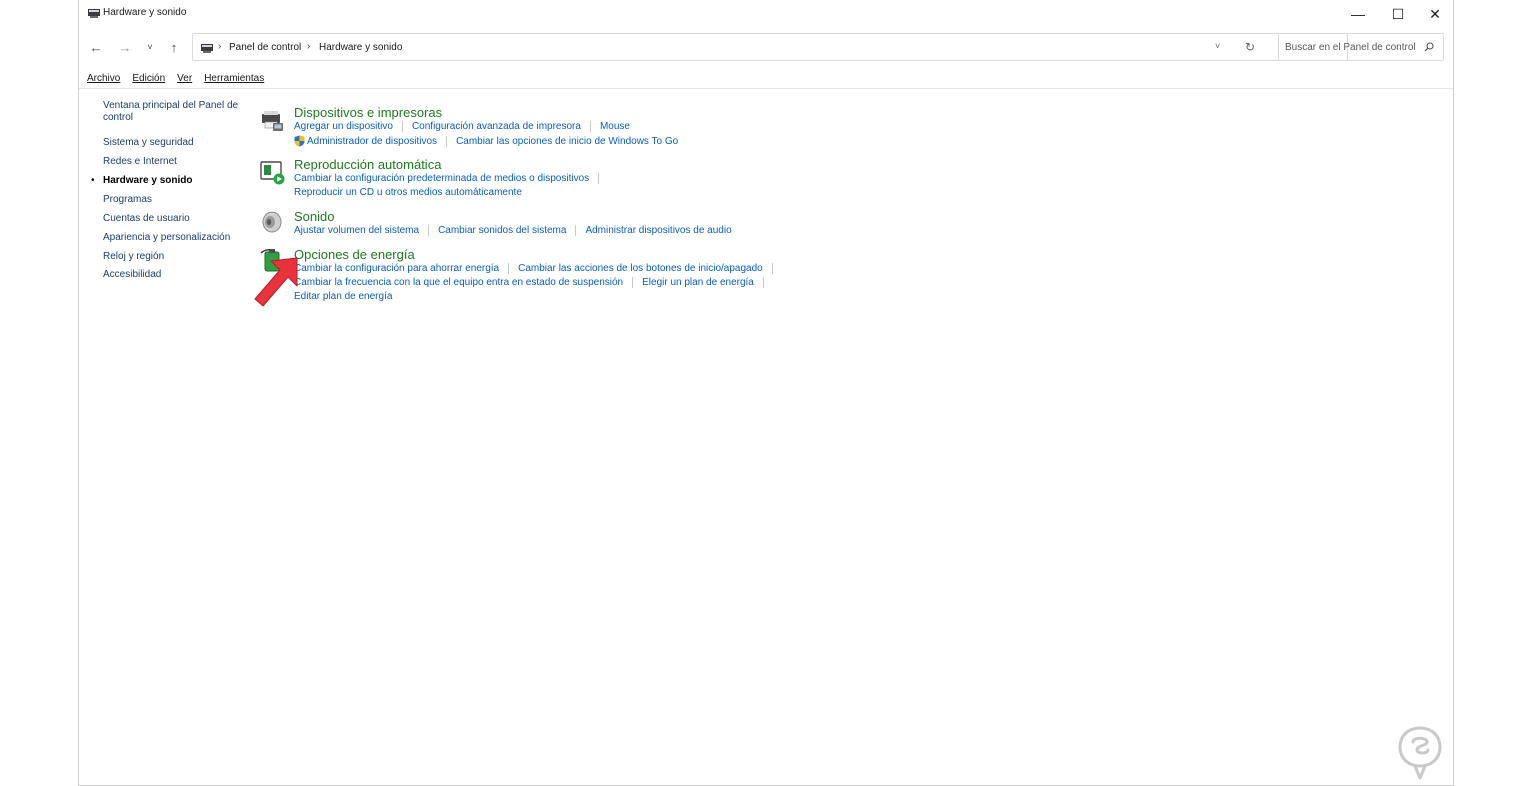 The width and height of the screenshot is (1532, 786). Describe the element at coordinates (658, 230) in the screenshot. I see `link-dispositivos-audio: Administrar dispositivos de audio` at that location.